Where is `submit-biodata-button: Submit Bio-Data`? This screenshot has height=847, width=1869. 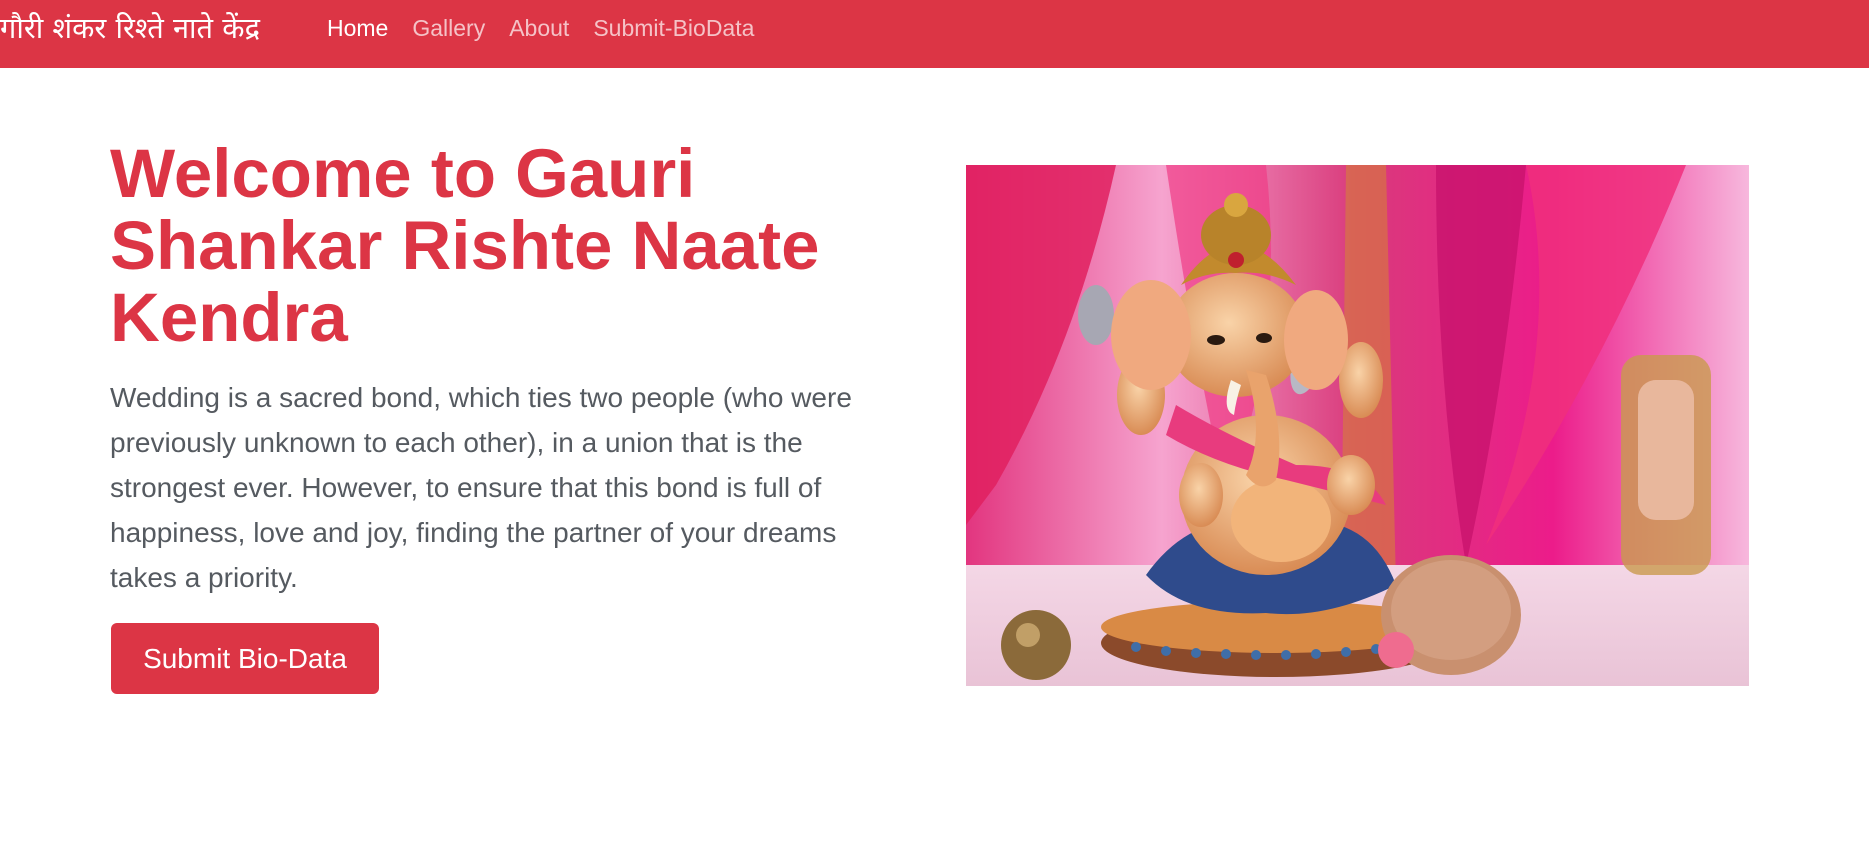
submit-biodata-button: Submit Bio-Data is located at coordinates (245, 658).